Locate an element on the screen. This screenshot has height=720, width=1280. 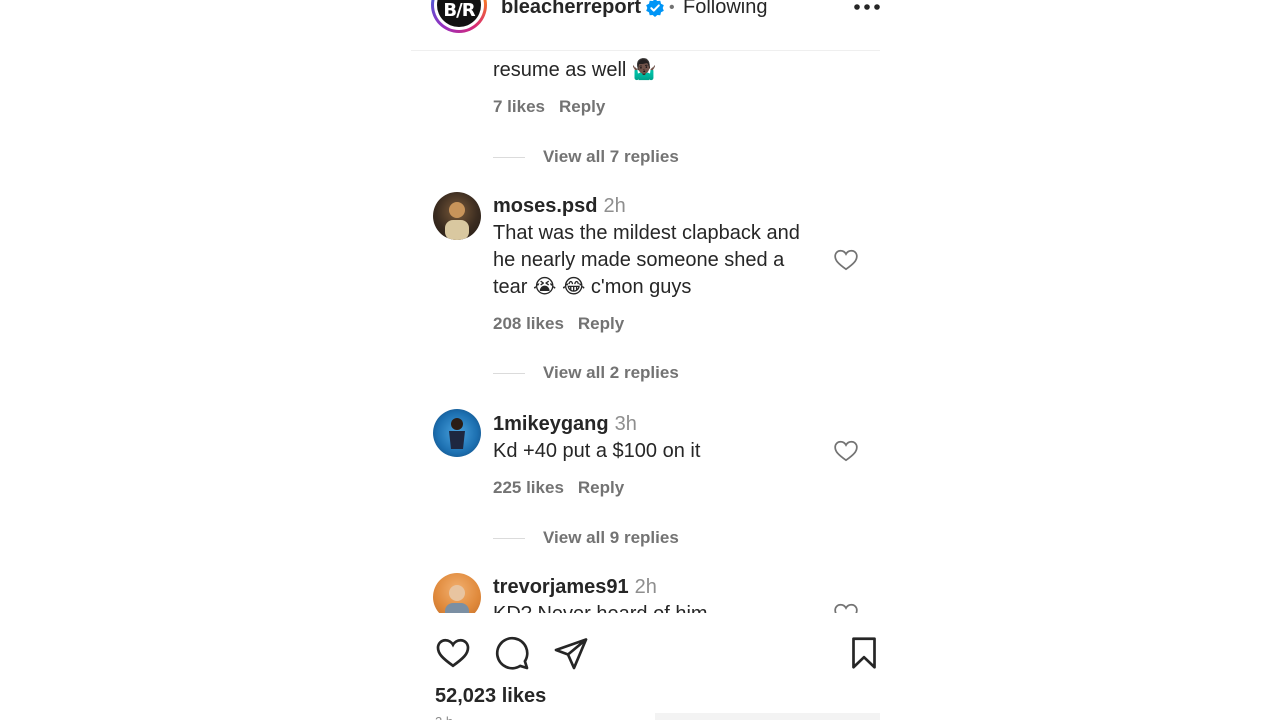
comment-meta: 225 likes Reply is located at coordinates (558, 488).